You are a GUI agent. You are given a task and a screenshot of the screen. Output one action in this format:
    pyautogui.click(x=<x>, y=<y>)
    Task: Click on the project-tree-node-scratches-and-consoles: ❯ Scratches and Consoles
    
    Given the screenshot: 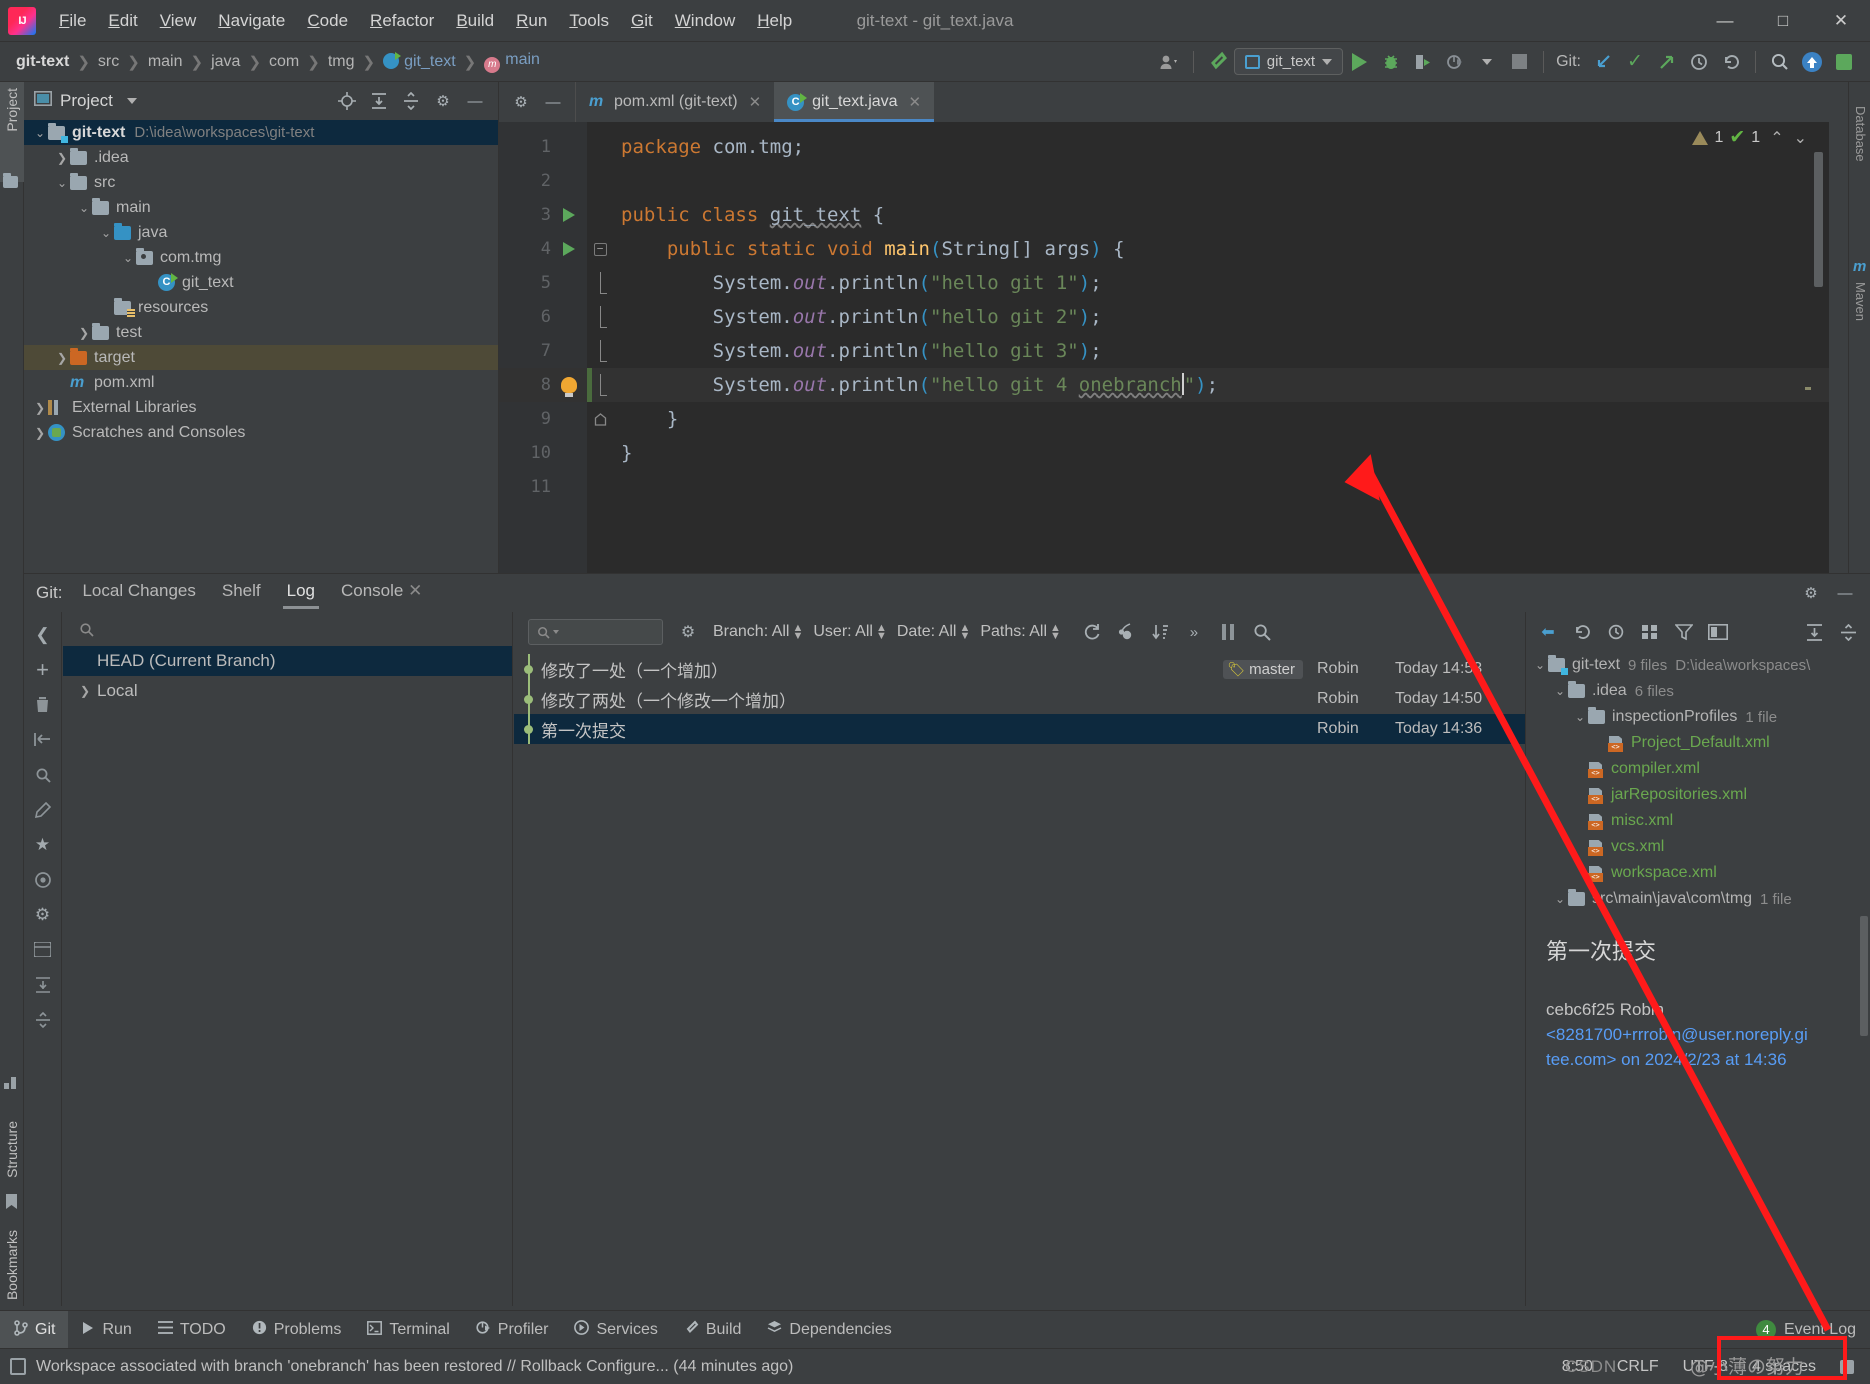 What is the action you would take?
    pyautogui.click(x=261, y=432)
    